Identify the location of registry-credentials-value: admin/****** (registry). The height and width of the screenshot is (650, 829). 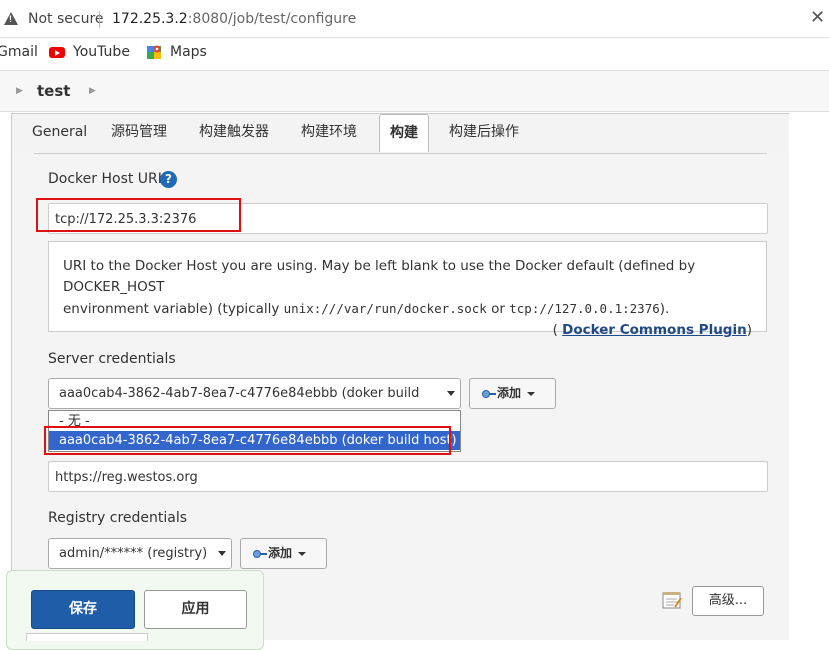
(133, 553).